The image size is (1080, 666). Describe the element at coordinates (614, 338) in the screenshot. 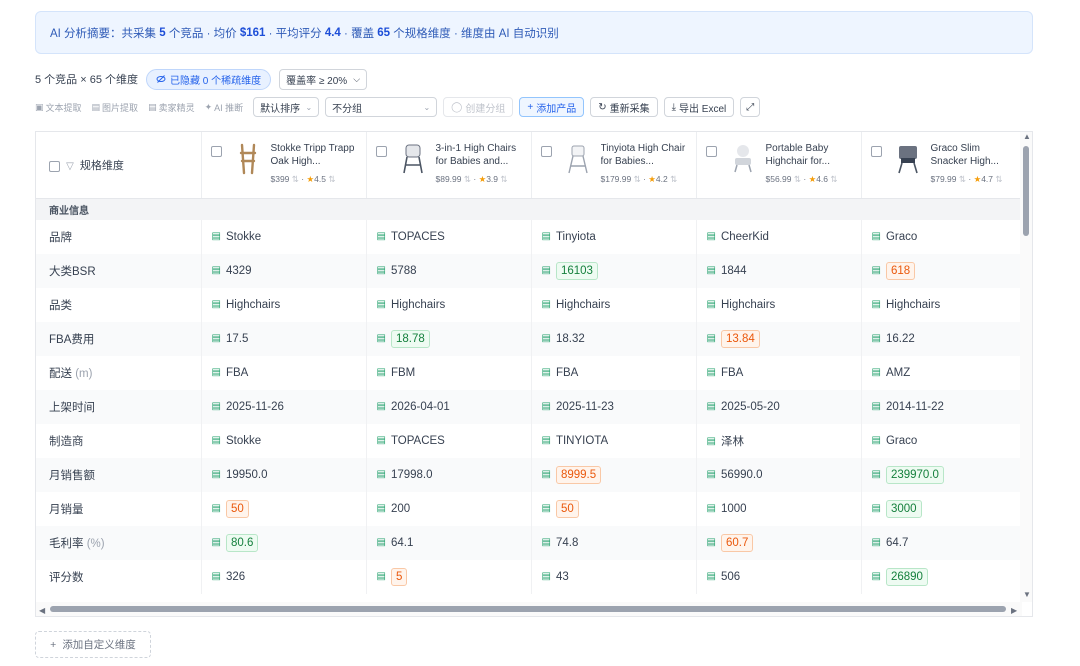

I see `value-cell: ▤ 18.32` at that location.